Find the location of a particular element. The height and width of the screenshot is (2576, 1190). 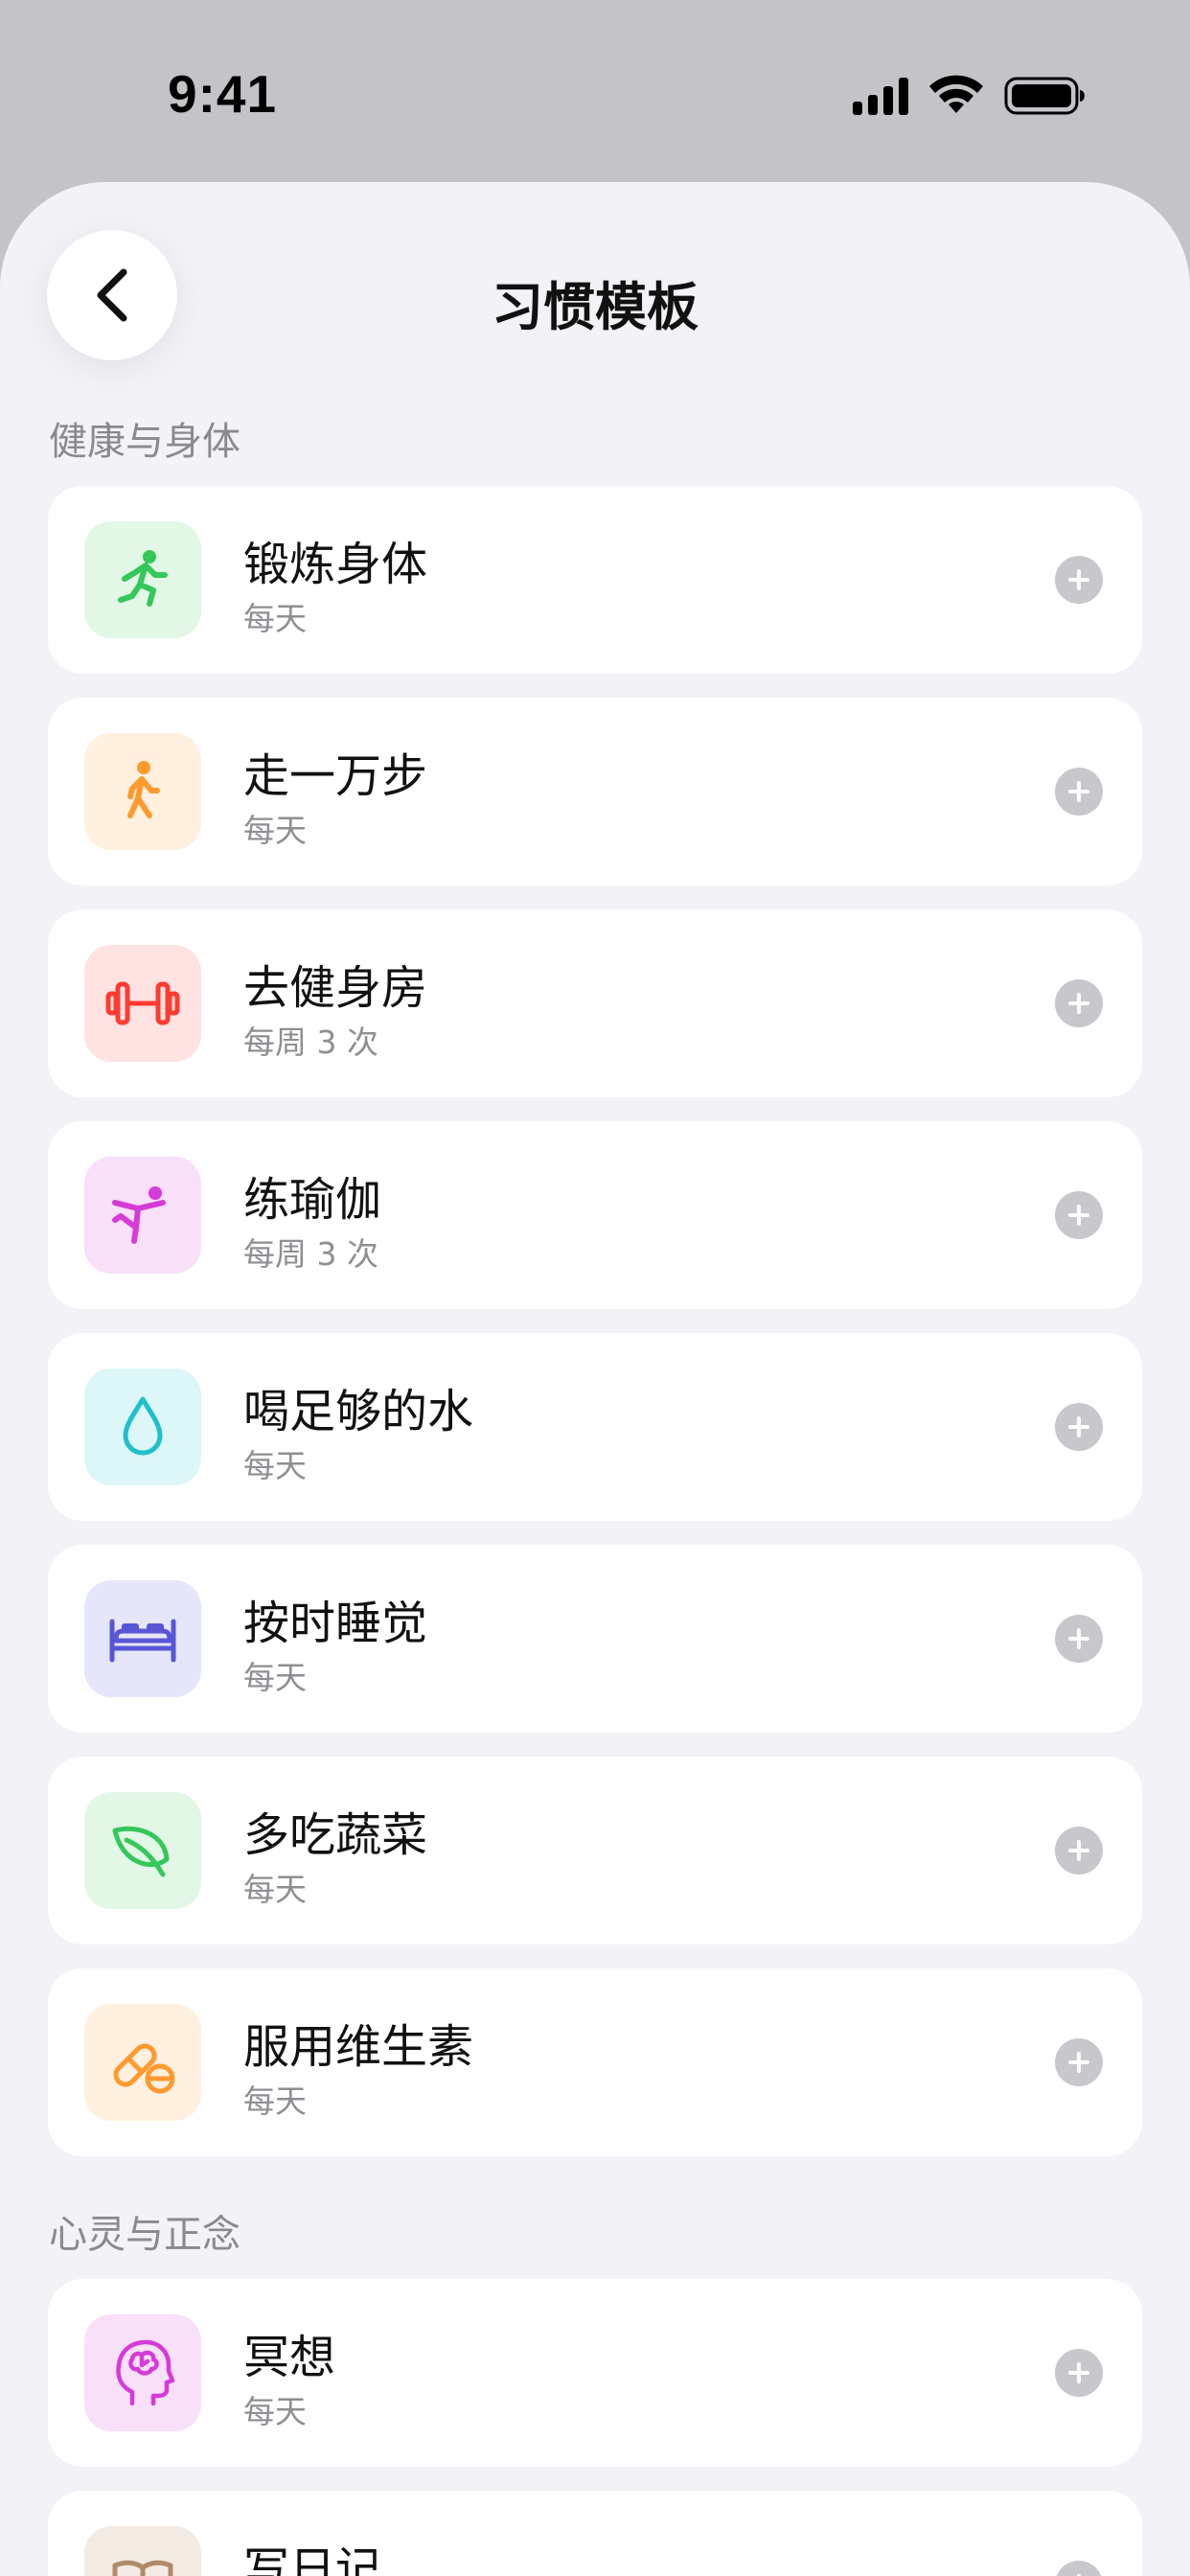

yoga-icon is located at coordinates (143, 1215).